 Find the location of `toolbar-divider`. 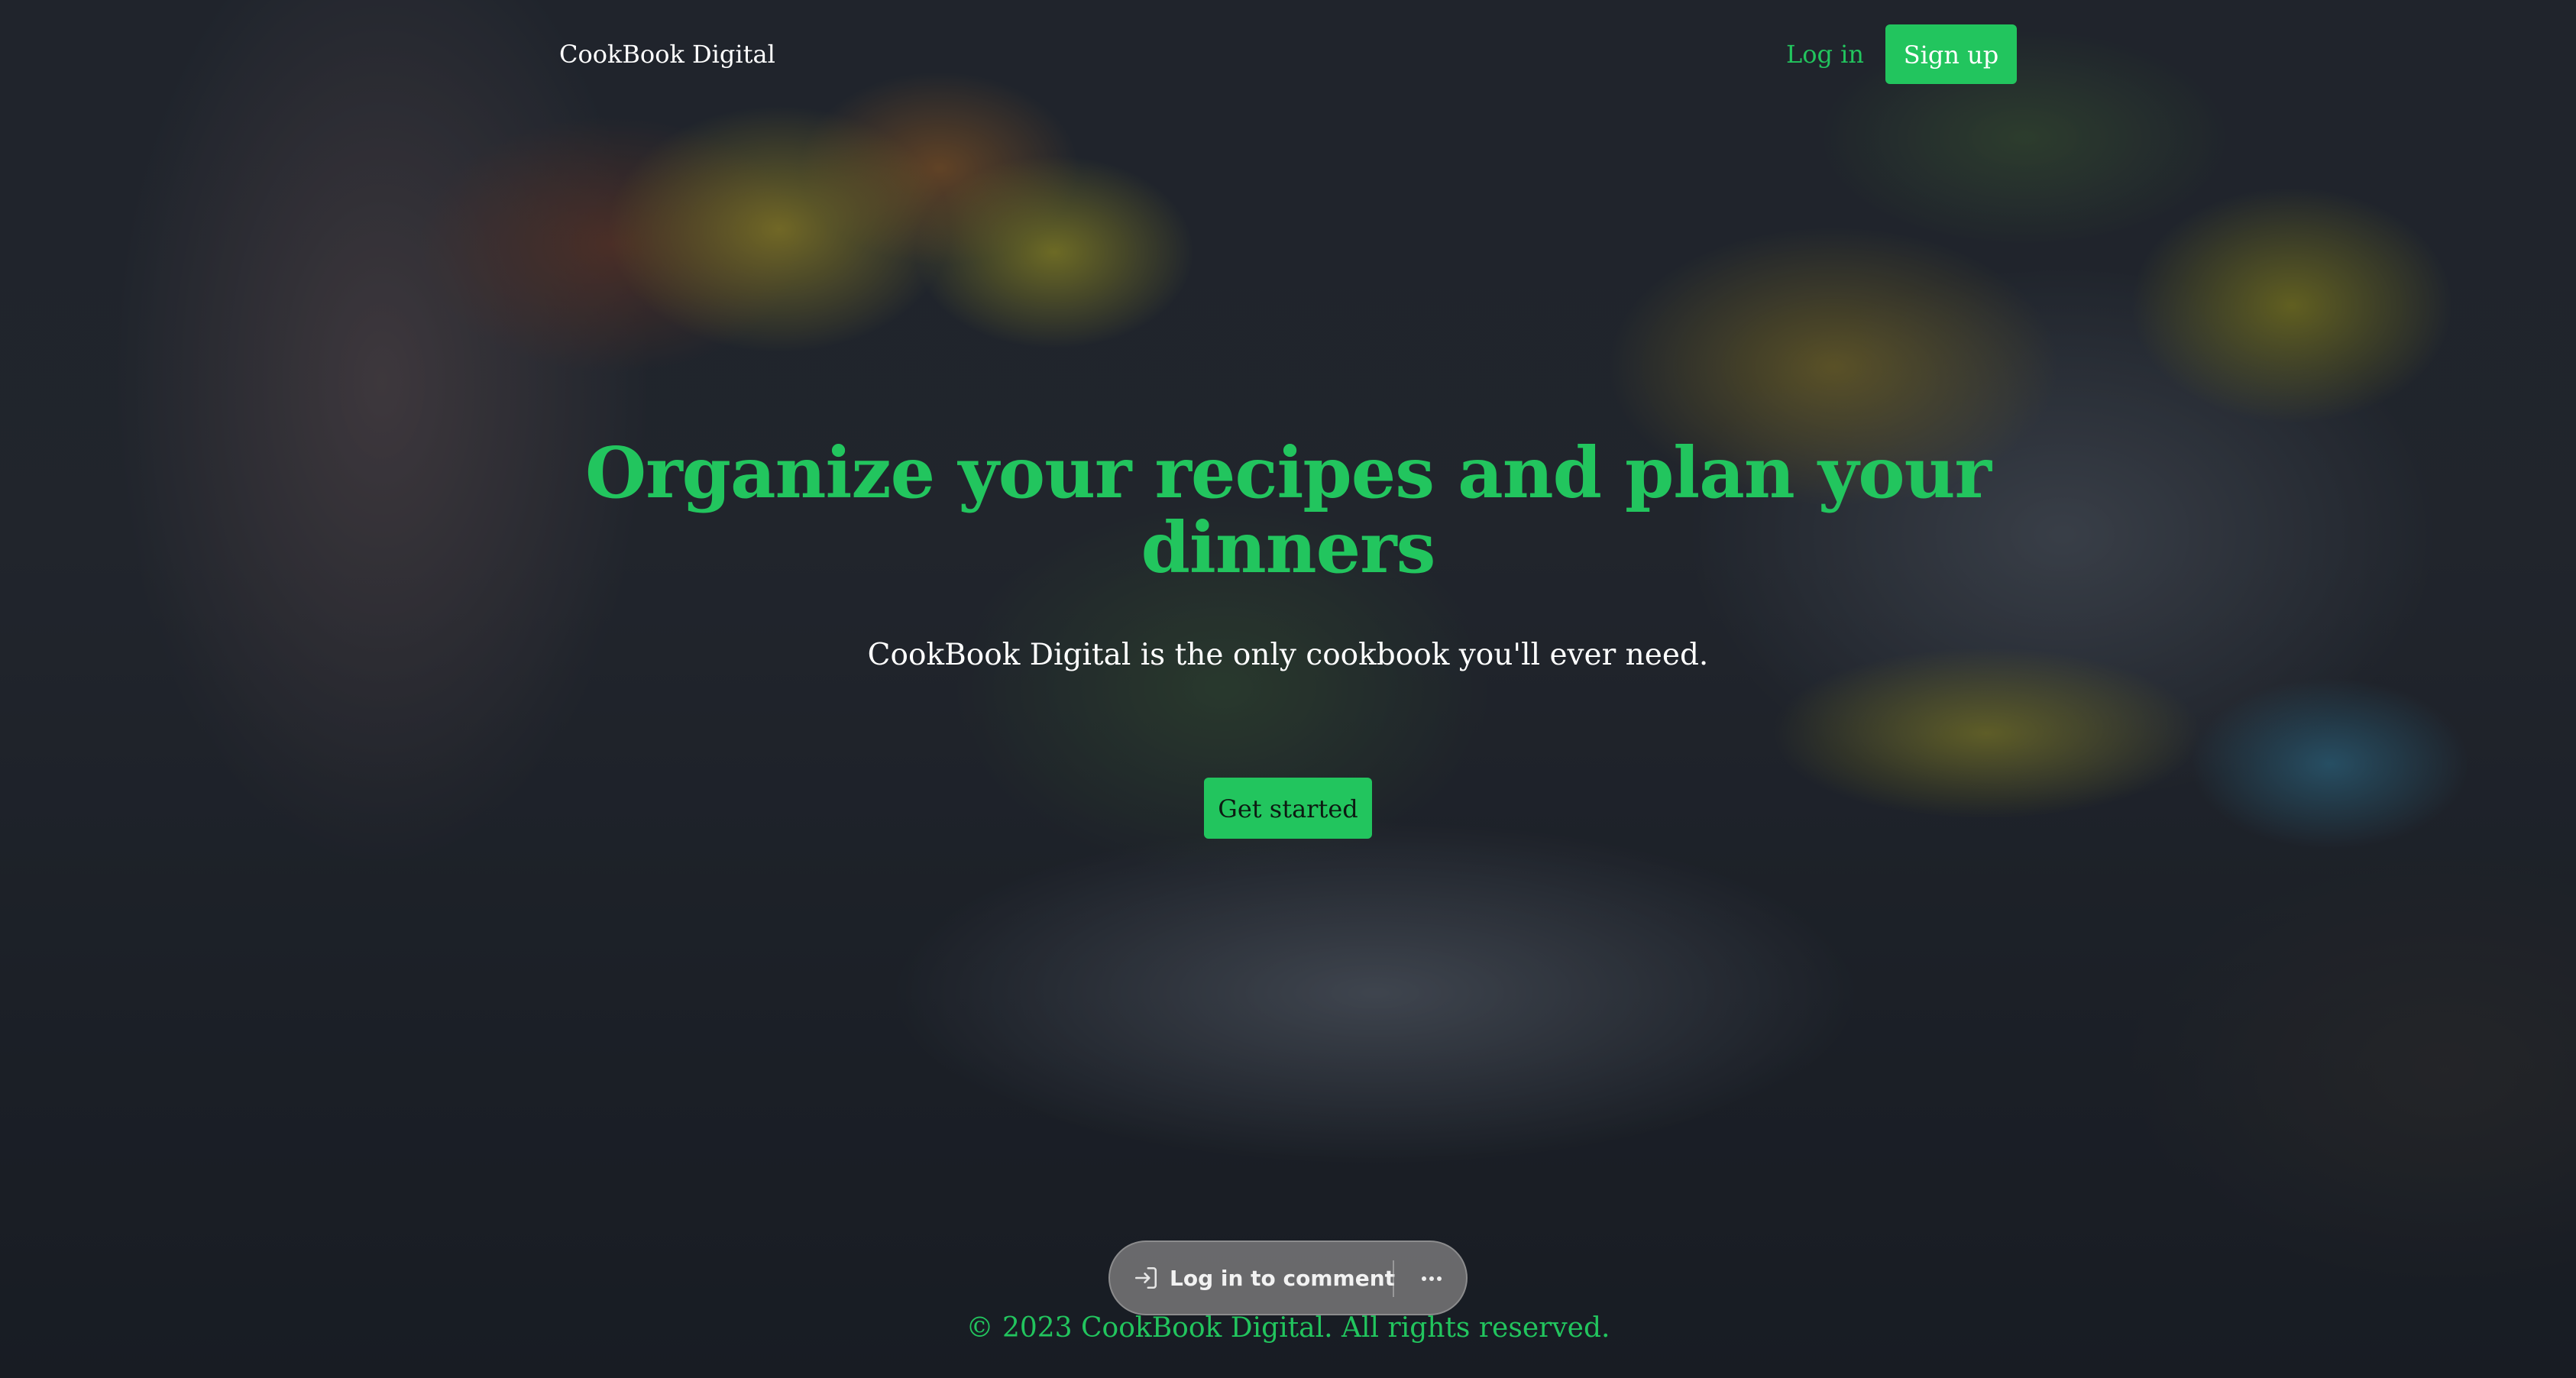

toolbar-divider is located at coordinates (1393, 1278).